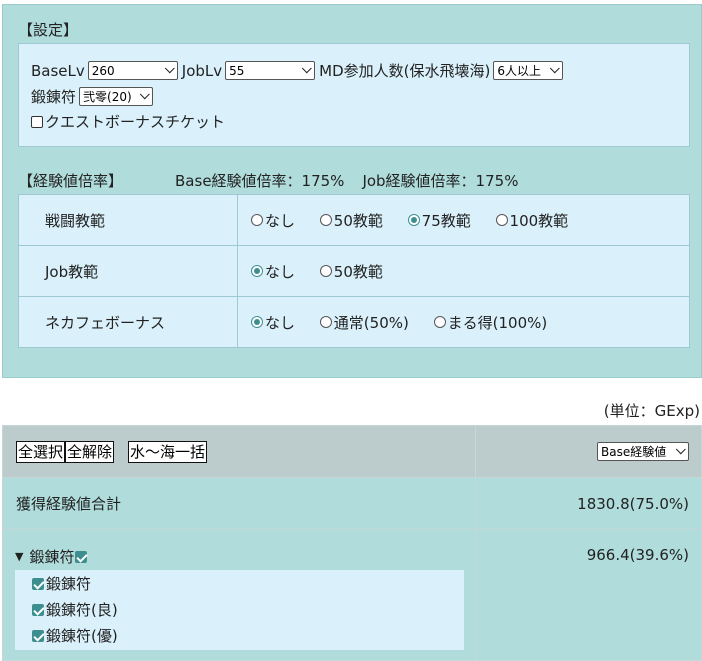 The image size is (702, 661). What do you see at coordinates (405, 71) in the screenshot?
I see `md-participants-label: MD参加人数(保水飛壊海)` at bounding box center [405, 71].